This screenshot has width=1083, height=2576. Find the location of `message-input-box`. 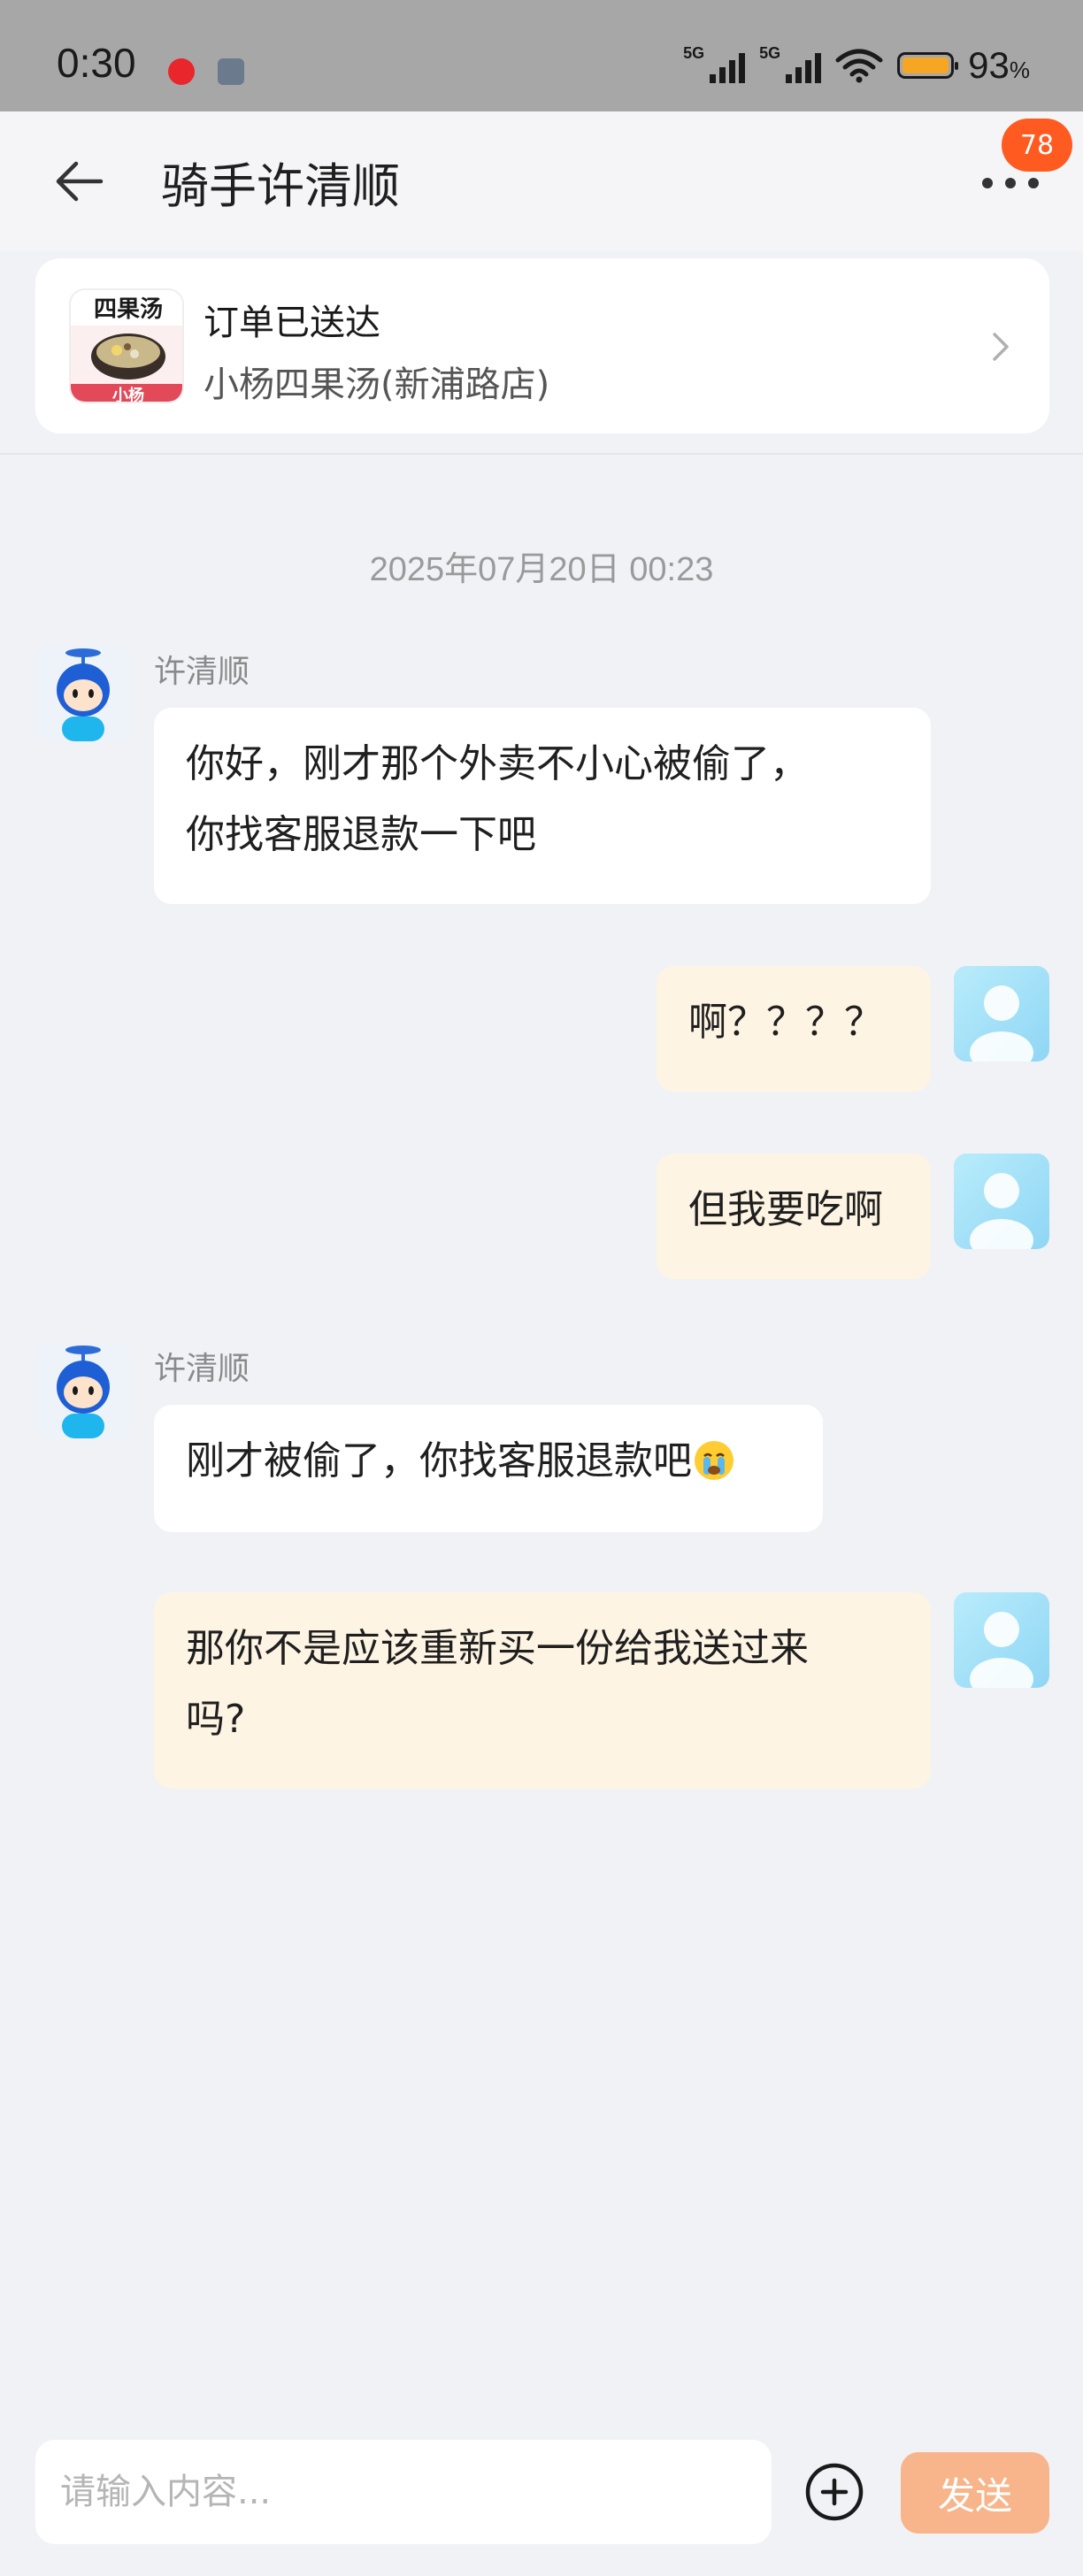

message-input-box is located at coordinates (403, 2492).